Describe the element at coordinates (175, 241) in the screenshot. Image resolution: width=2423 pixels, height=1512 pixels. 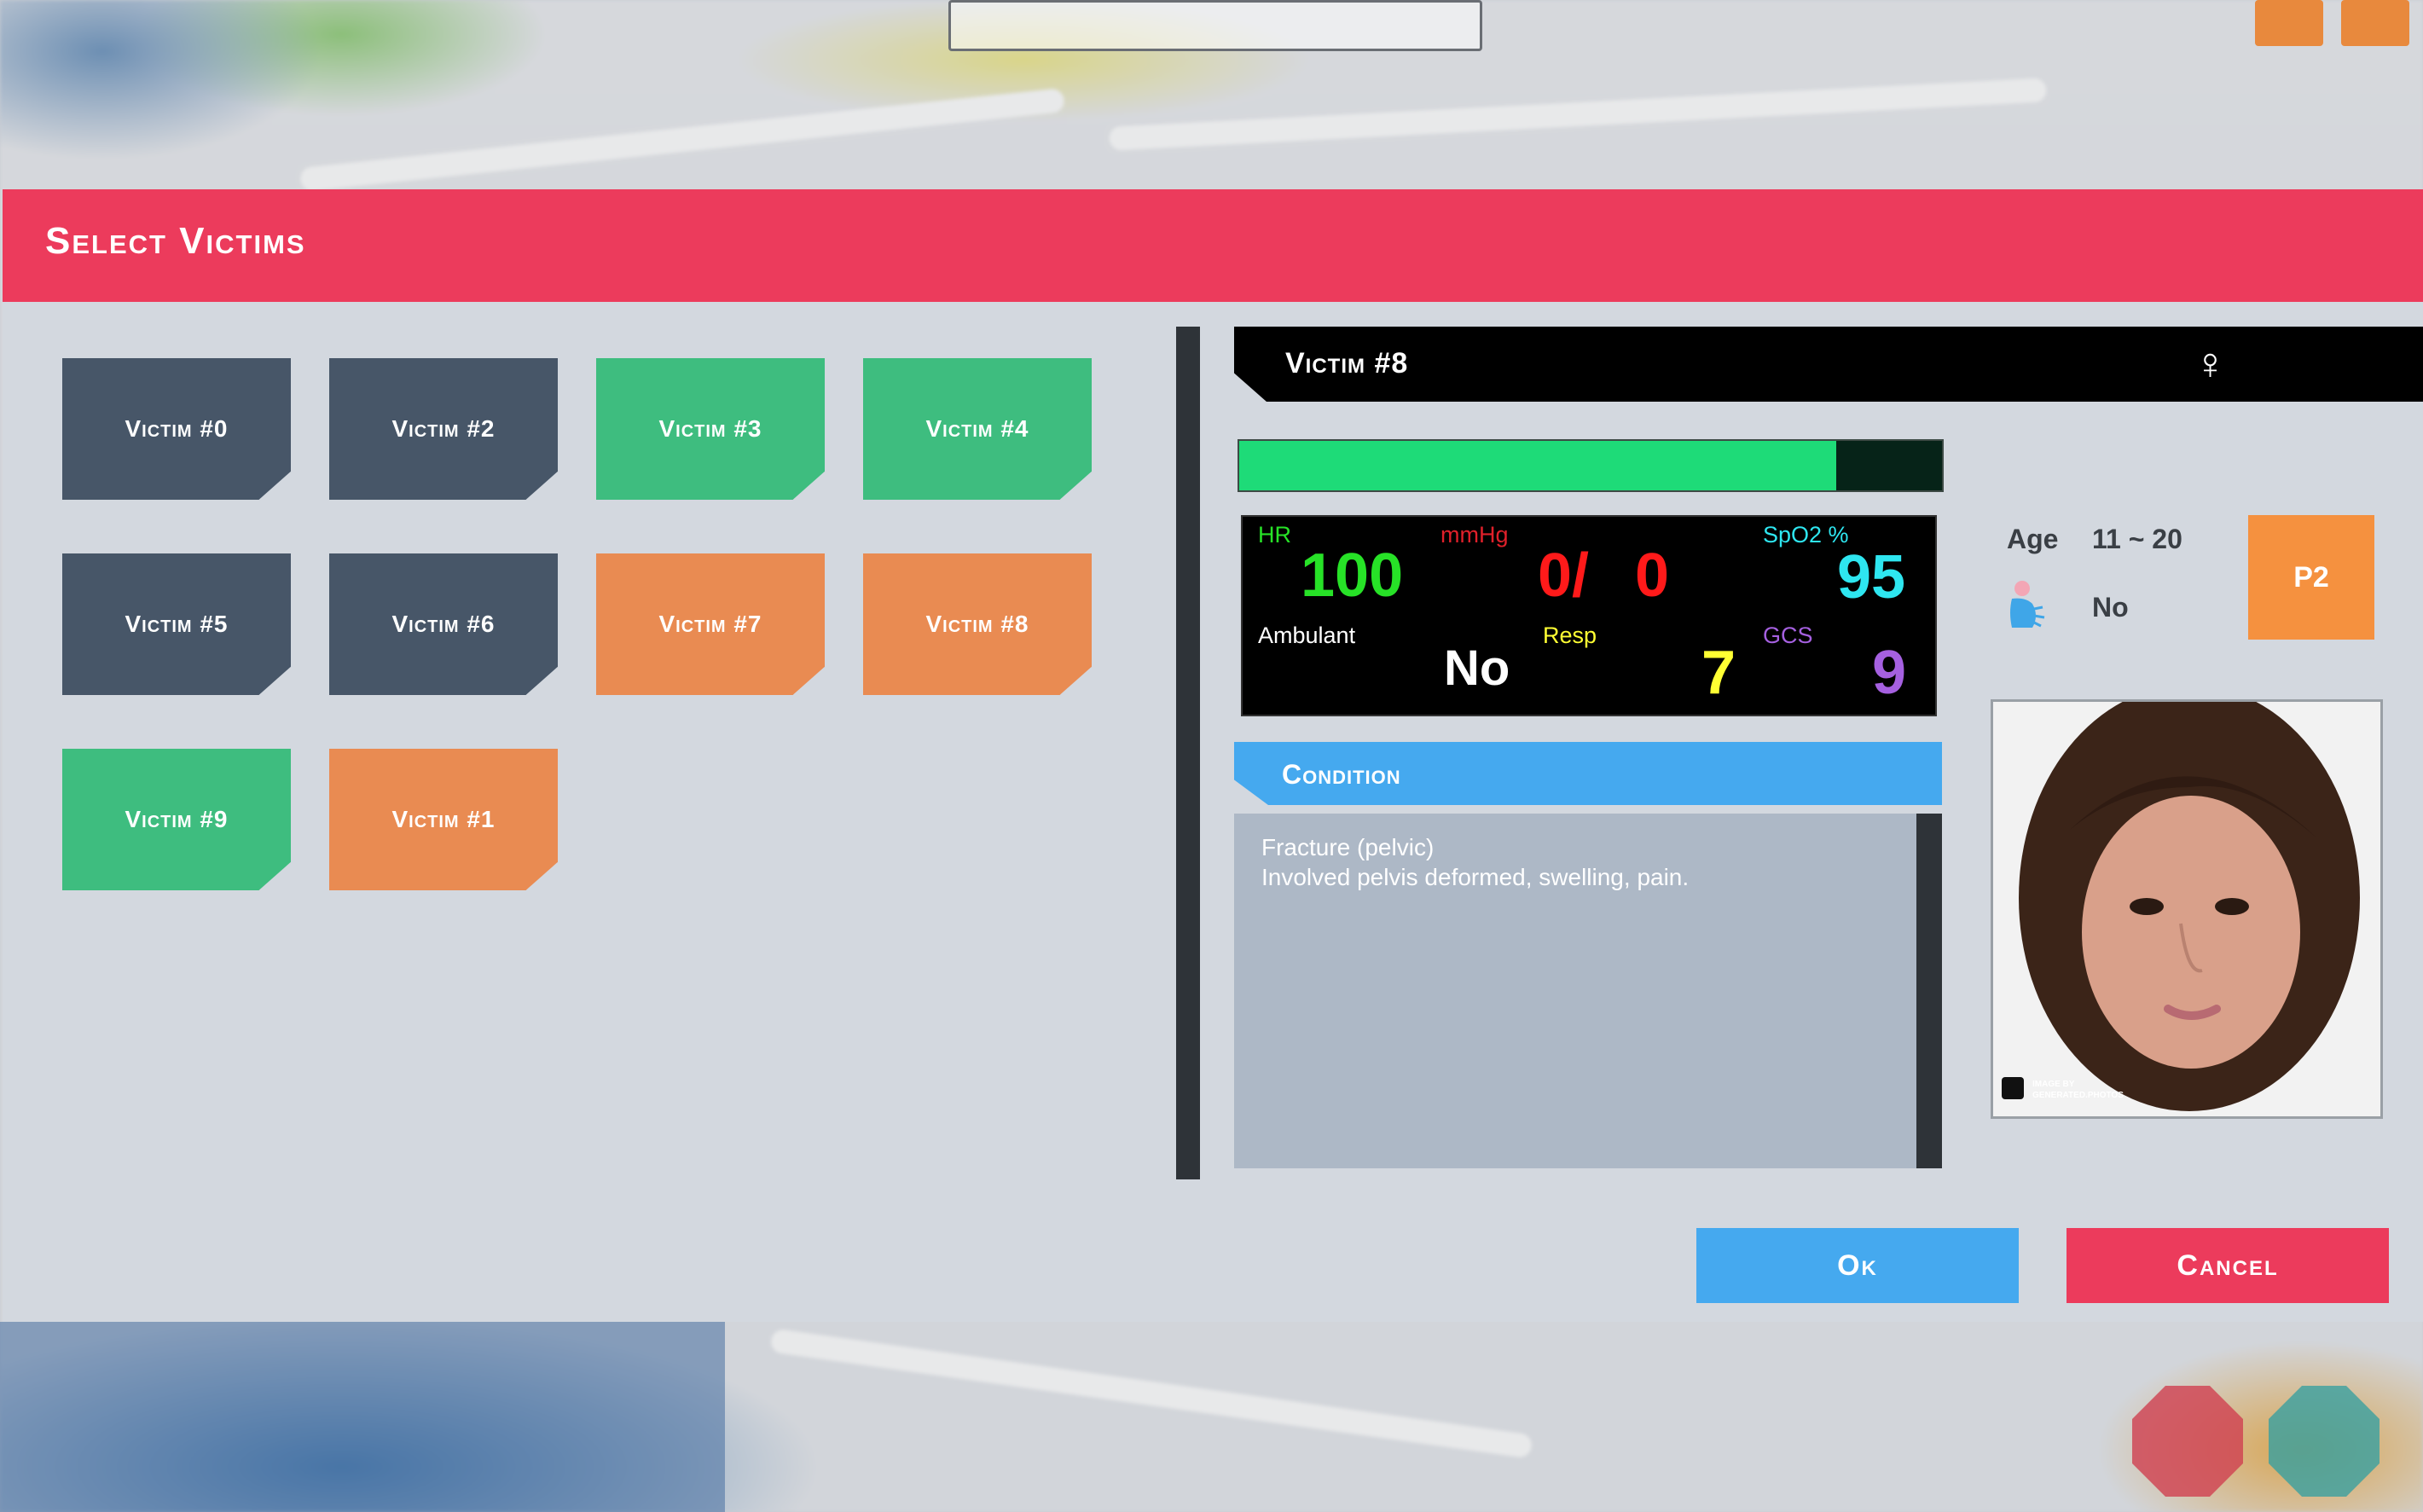
I see `dialog-title: Select Victims` at that location.